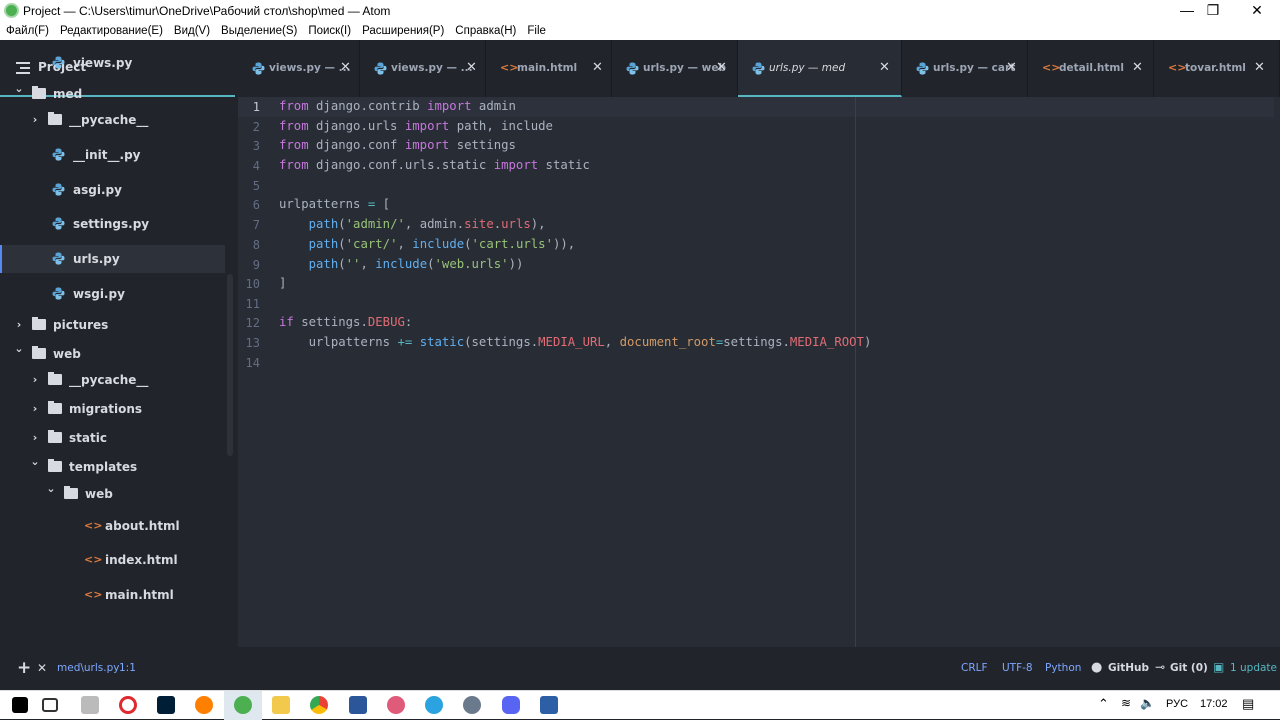 Image resolution: width=1280 pixels, height=720 pixels. What do you see at coordinates (128, 705) in the screenshot?
I see `opera-icon` at bounding box center [128, 705].